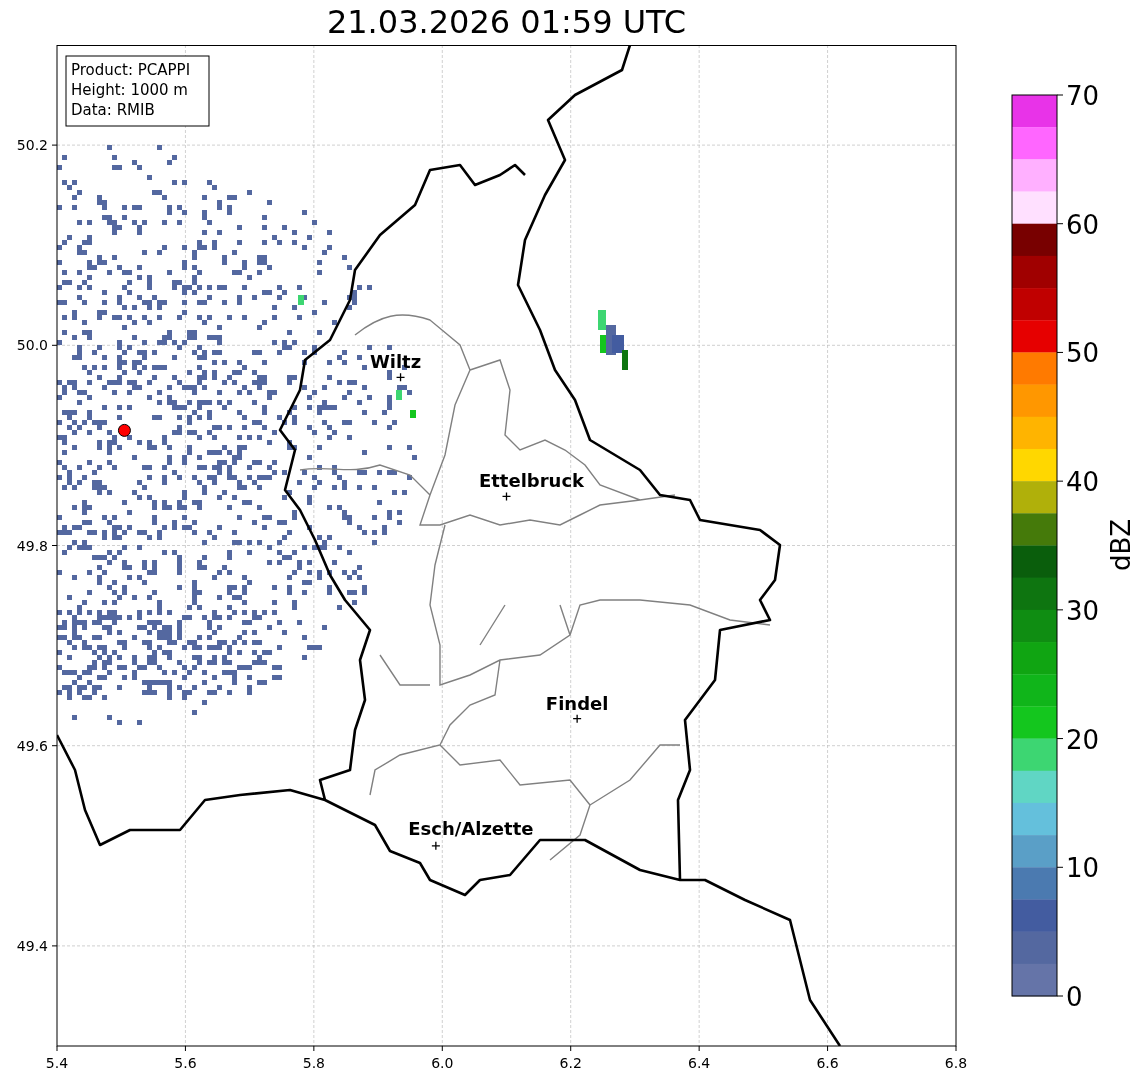  What do you see at coordinates (57, 1063) in the screenshot?
I see `x-tick-label: 5.4` at bounding box center [57, 1063].